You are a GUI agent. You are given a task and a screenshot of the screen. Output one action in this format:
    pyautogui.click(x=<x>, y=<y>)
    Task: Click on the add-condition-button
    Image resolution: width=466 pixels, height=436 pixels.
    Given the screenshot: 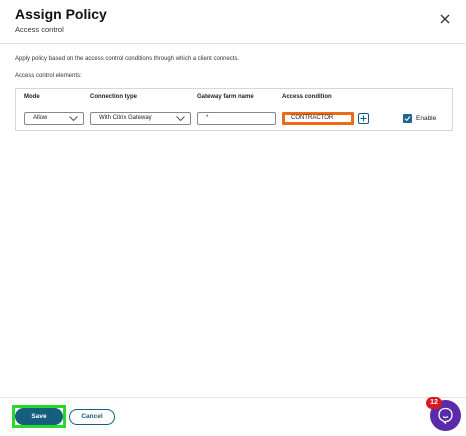 What is the action you would take?
    pyautogui.click(x=363, y=118)
    